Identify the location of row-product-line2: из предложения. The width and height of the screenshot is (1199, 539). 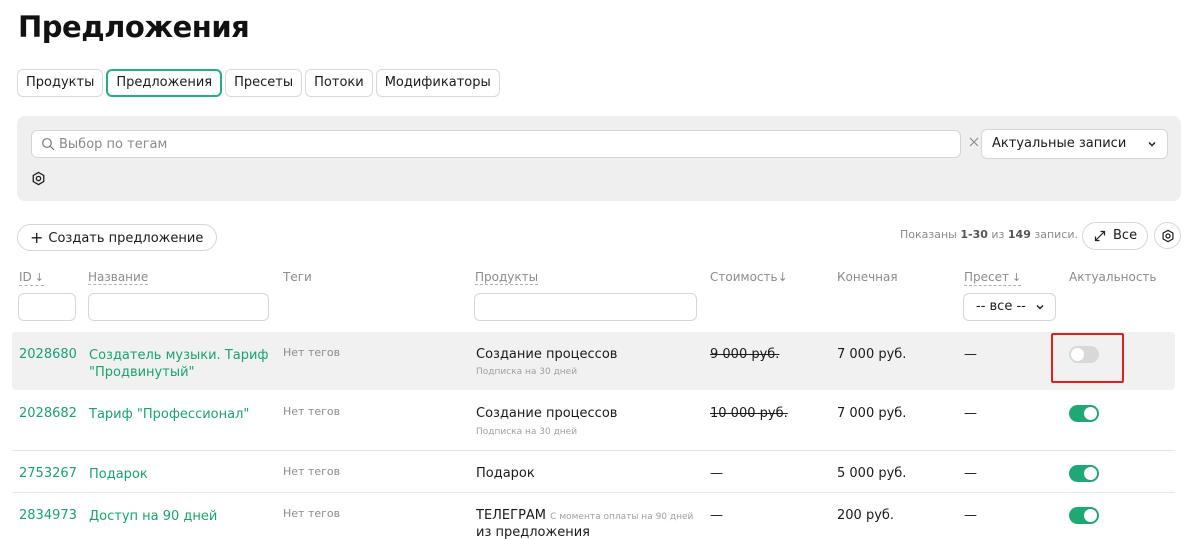
(533, 532).